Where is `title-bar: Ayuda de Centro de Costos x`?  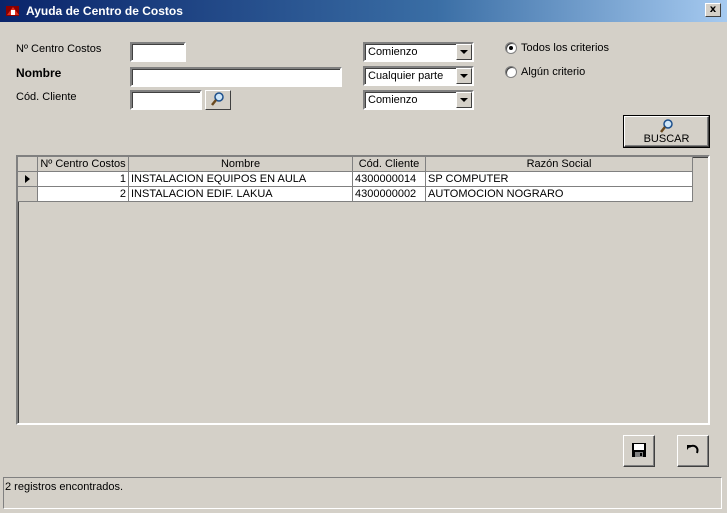
title-bar: Ayuda de Centro de Costos x is located at coordinates (363, 11).